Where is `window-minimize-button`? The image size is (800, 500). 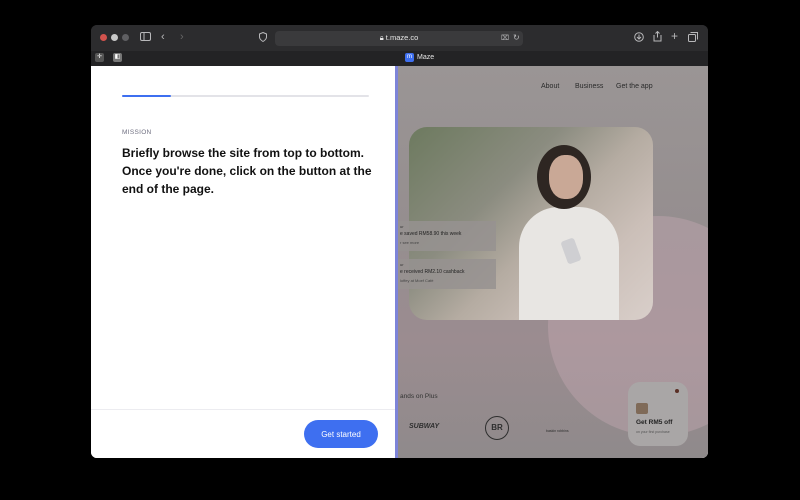
window-minimize-button is located at coordinates (114, 37).